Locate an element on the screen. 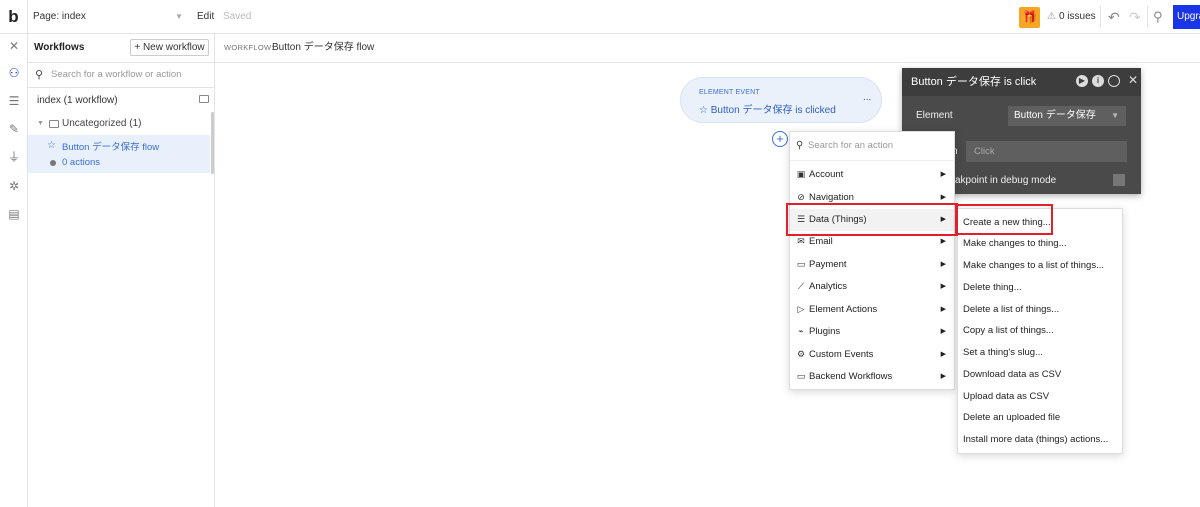 The width and height of the screenshot is (1200, 507). category-row: ▼ Uncategorized (1) is located at coordinates (121, 124).